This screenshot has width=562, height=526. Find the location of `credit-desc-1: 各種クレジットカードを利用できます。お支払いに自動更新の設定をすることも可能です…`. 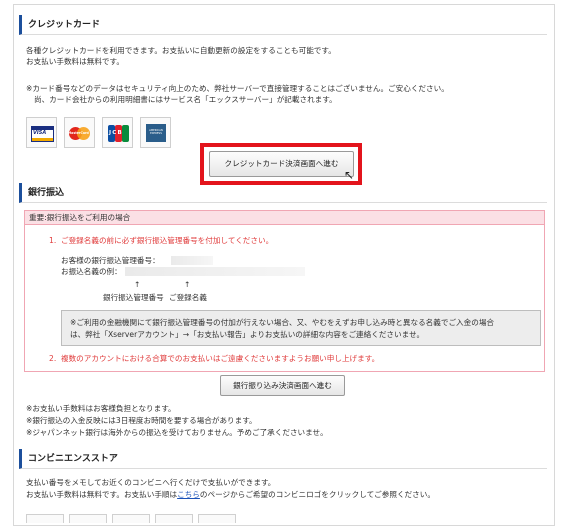

credit-desc-1: 各種クレジットカードを利用できます。お支払いに自動更新の設定をすることも可能です… is located at coordinates (181, 50).